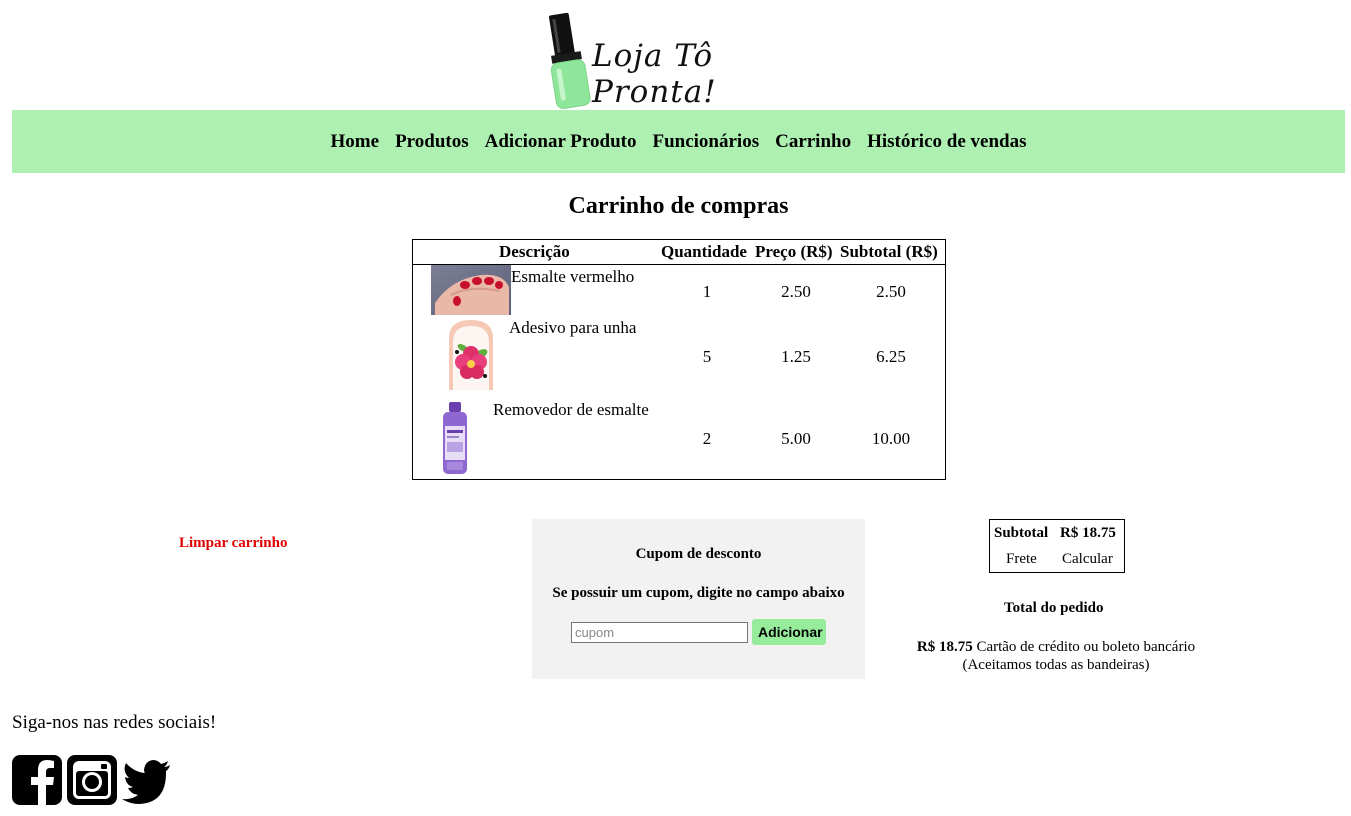 The width and height of the screenshot is (1351, 816). Describe the element at coordinates (1054, 608) in the screenshot. I see `order-total-label: Total do pedido` at that location.